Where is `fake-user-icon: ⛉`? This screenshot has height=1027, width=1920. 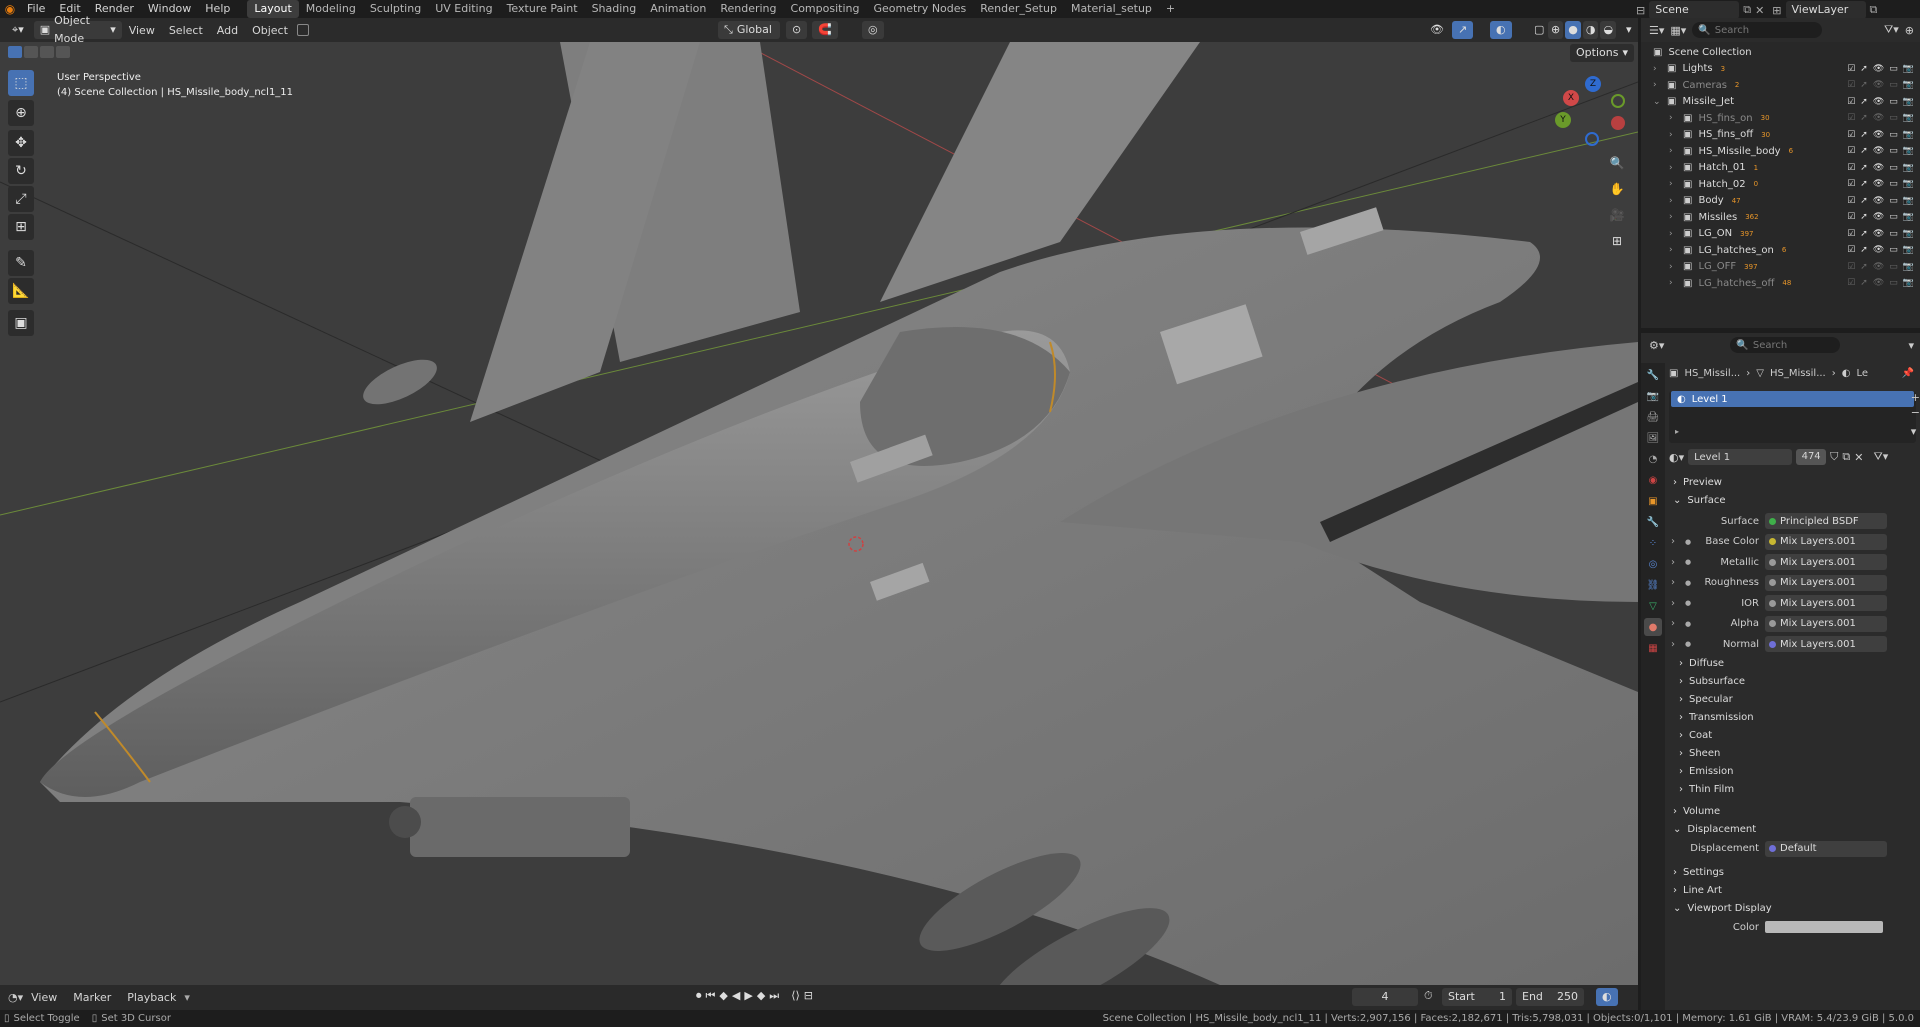 fake-user-icon: ⛉ is located at coordinates (1834, 457).